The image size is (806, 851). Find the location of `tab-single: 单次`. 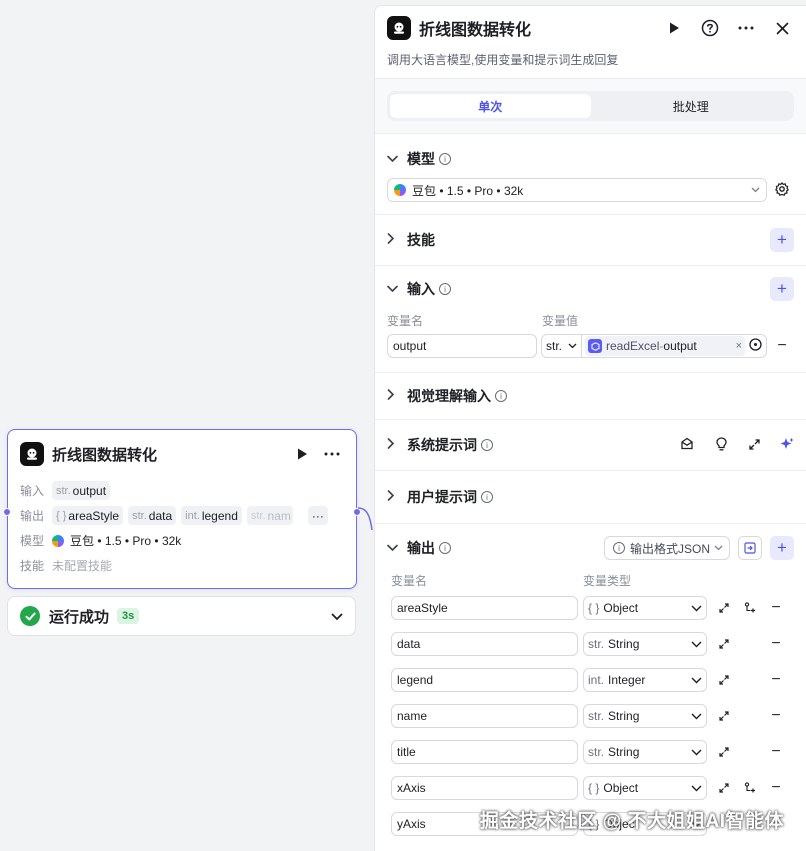

tab-single: 单次 is located at coordinates (490, 106).